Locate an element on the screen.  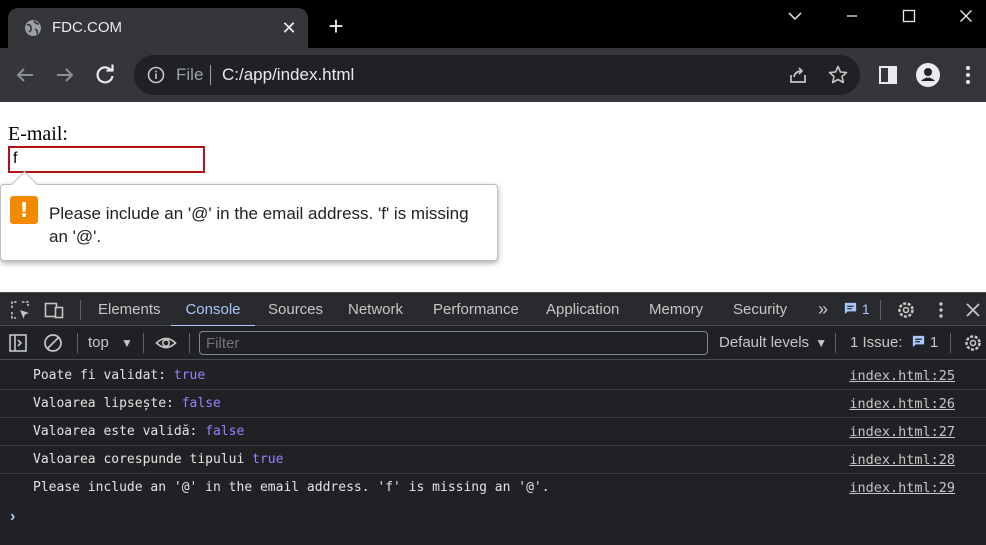
console-filter-input is located at coordinates (453, 343).